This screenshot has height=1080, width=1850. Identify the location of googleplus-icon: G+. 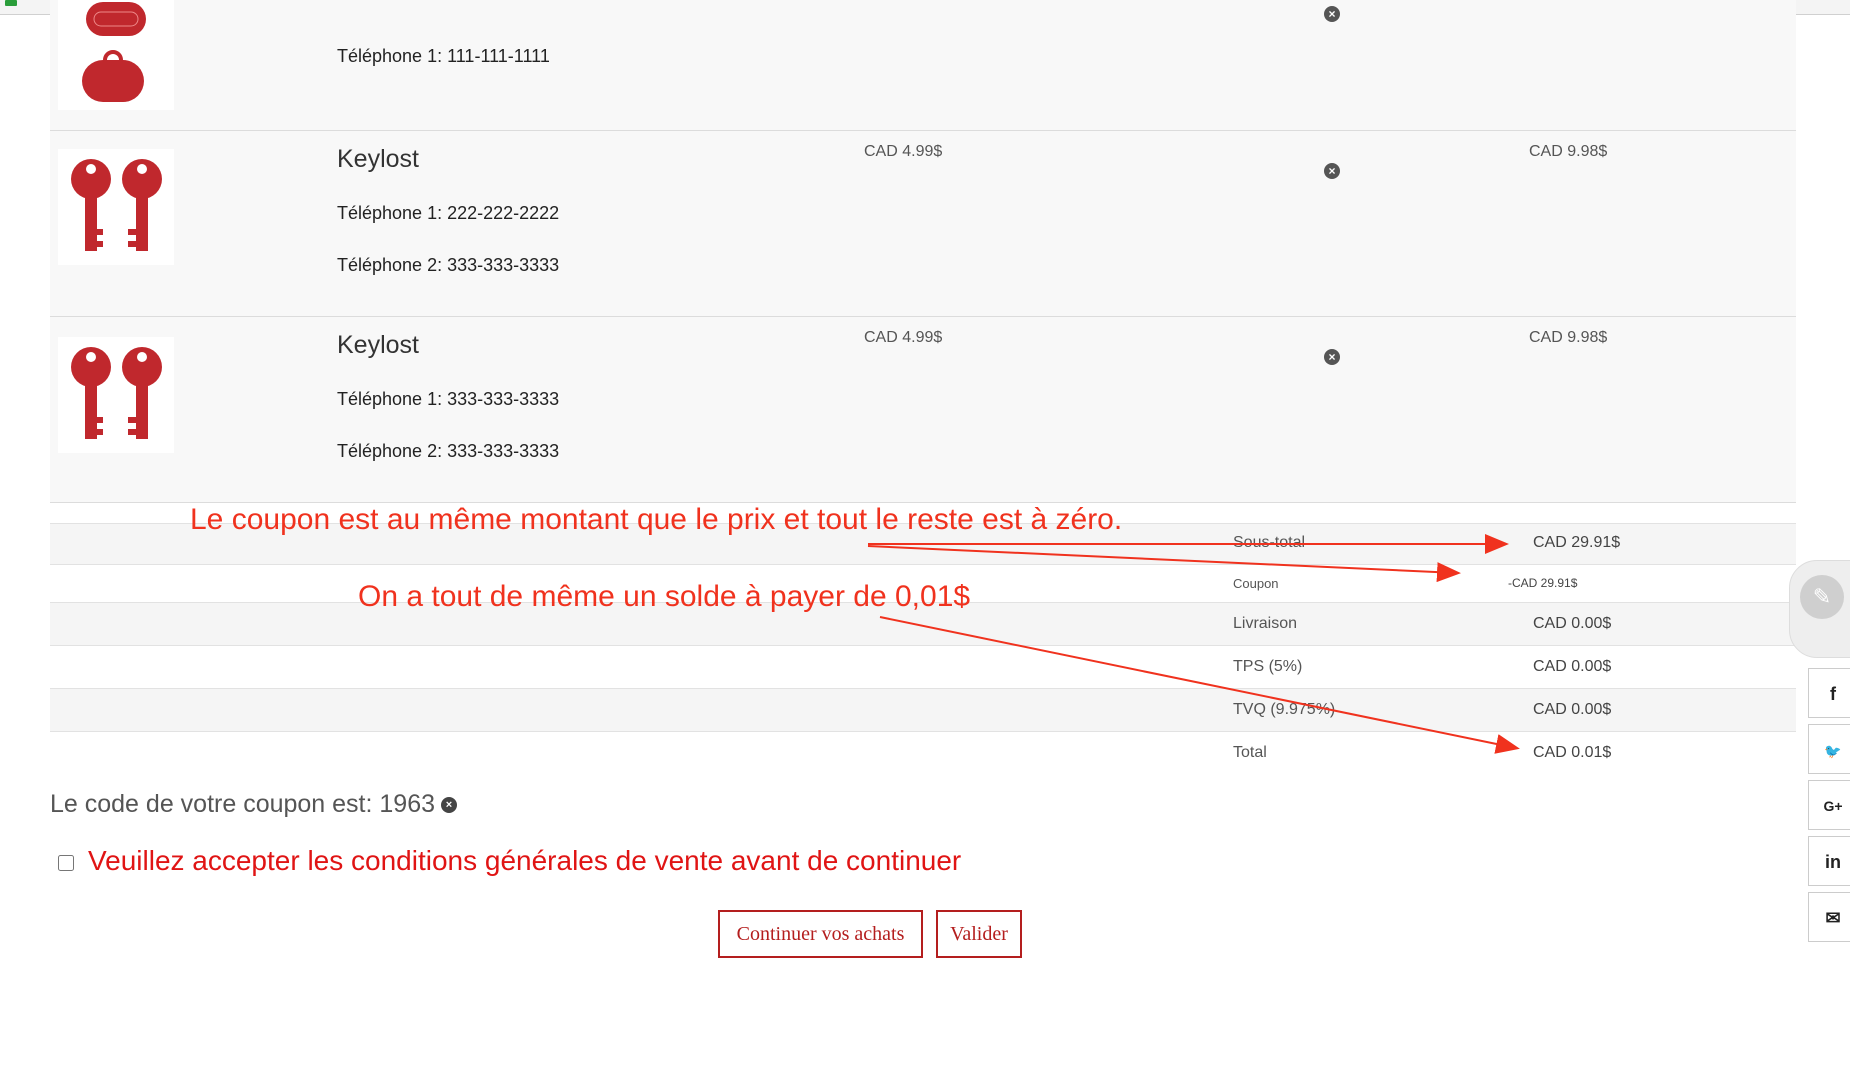
(1833, 806).